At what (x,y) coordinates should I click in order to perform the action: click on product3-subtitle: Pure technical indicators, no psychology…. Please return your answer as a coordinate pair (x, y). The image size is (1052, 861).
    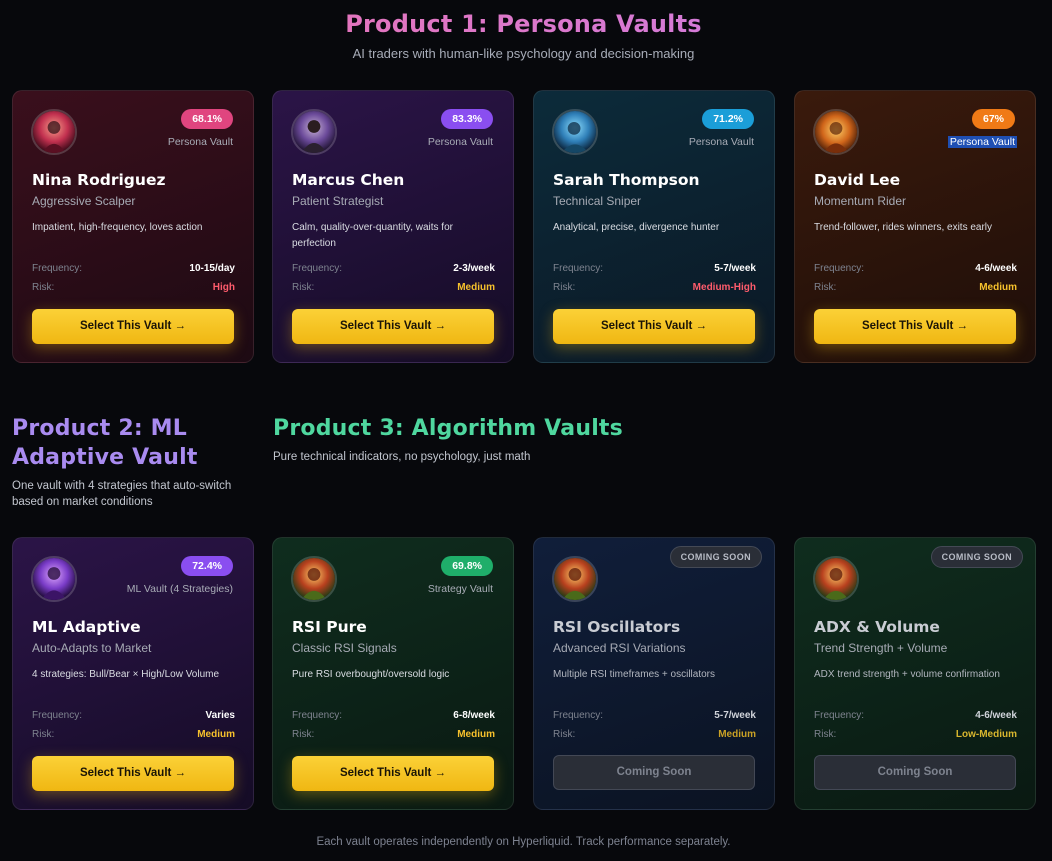
    Looking at the image, I should click on (402, 457).